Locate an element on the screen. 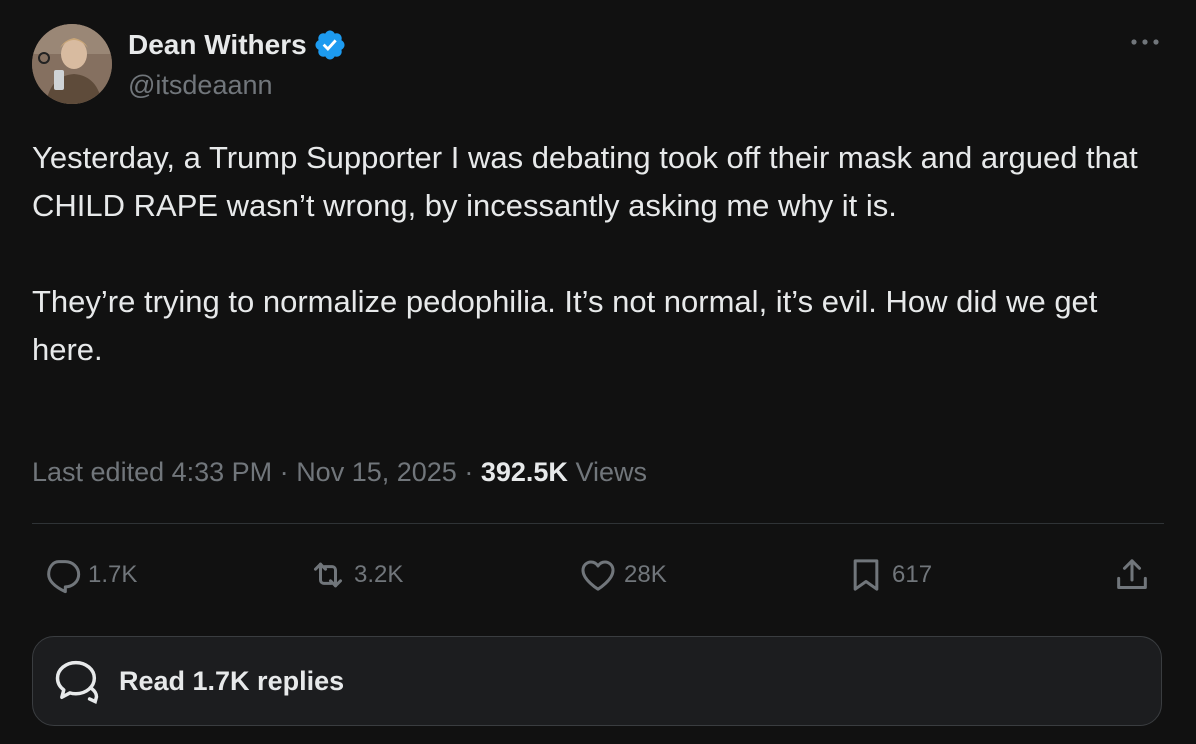 The image size is (1196, 744). reply-icon is located at coordinates (62, 575).